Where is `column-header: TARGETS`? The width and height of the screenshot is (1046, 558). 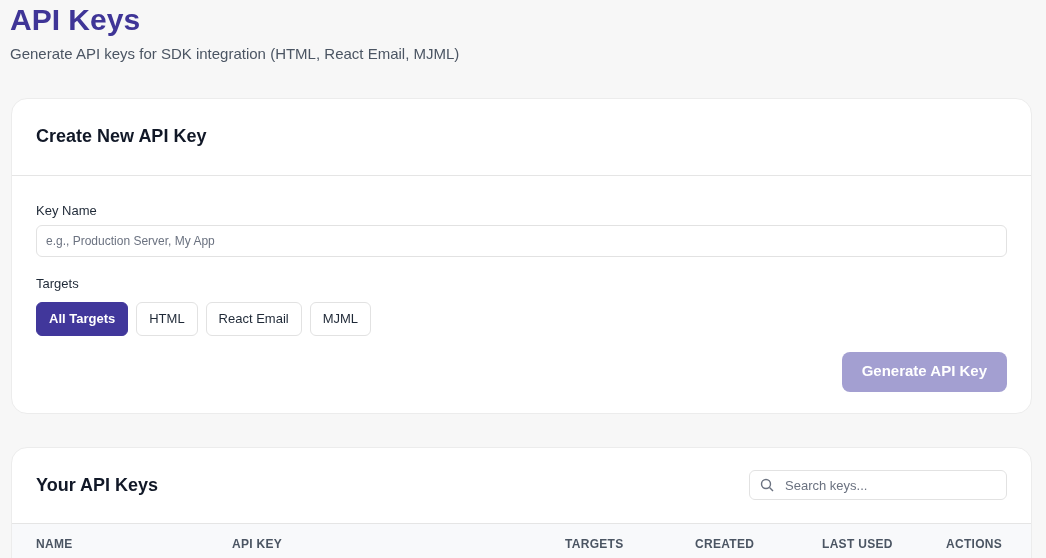
column-header: TARGETS is located at coordinates (595, 544).